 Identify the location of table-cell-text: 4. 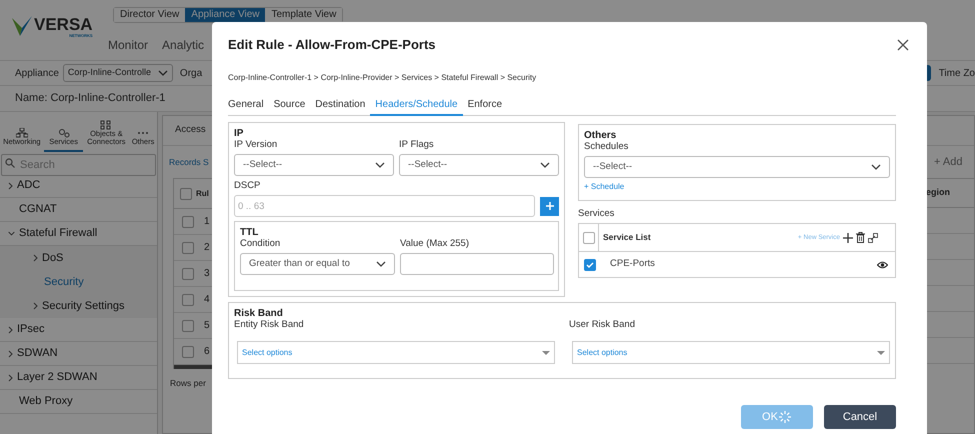
(207, 300).